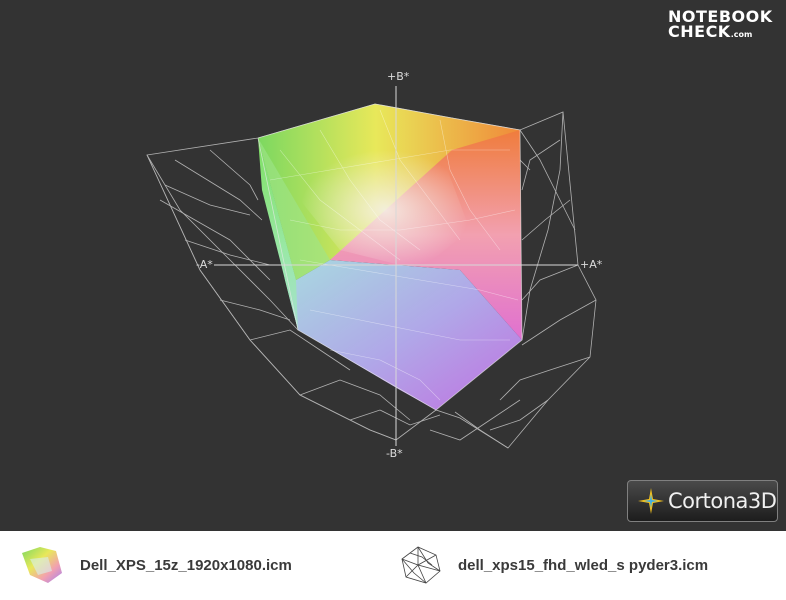  I want to click on cortona3d-button: Cortona3D, so click(702, 501).